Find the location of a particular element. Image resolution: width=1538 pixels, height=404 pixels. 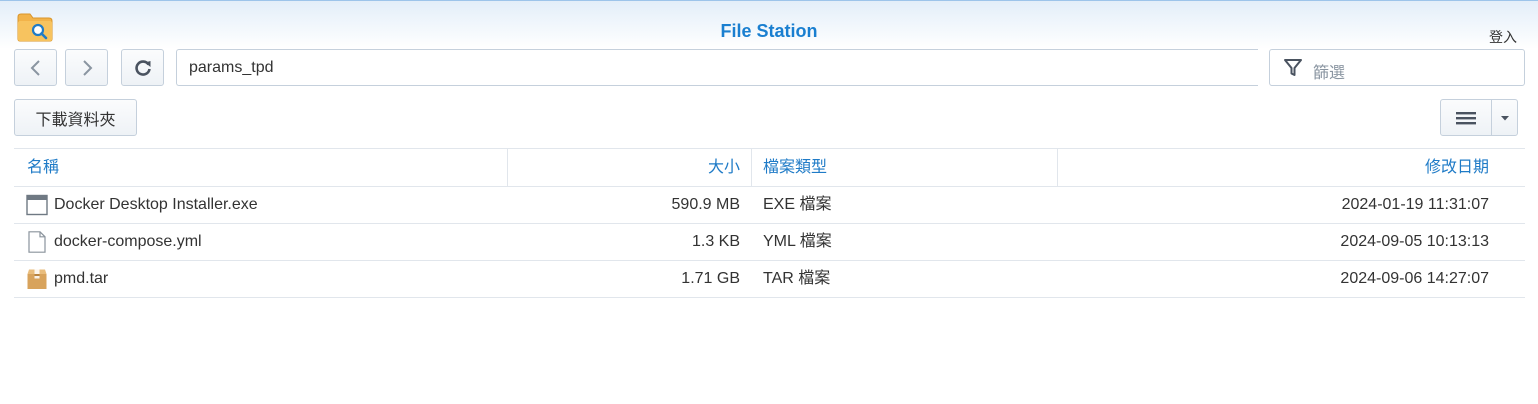

download-folder-button: 下載資料夾 is located at coordinates (75, 117).